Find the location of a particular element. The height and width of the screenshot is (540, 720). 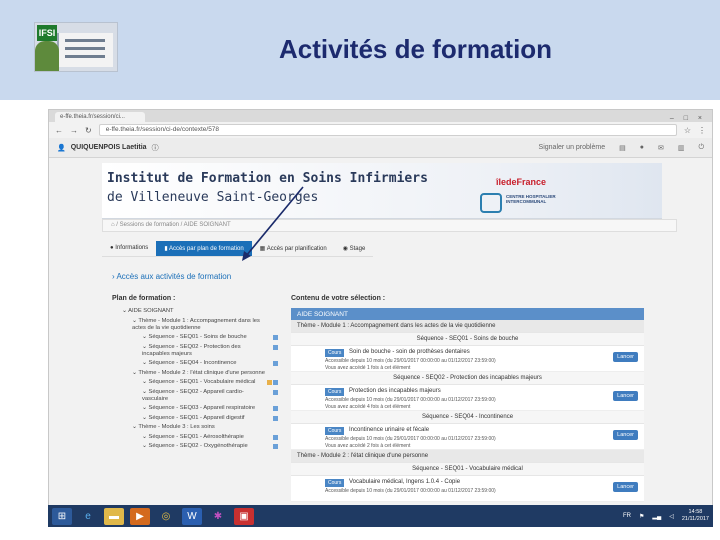

banner-line2: de Villeneuve Saint-Georges is located at coordinates (213, 197).